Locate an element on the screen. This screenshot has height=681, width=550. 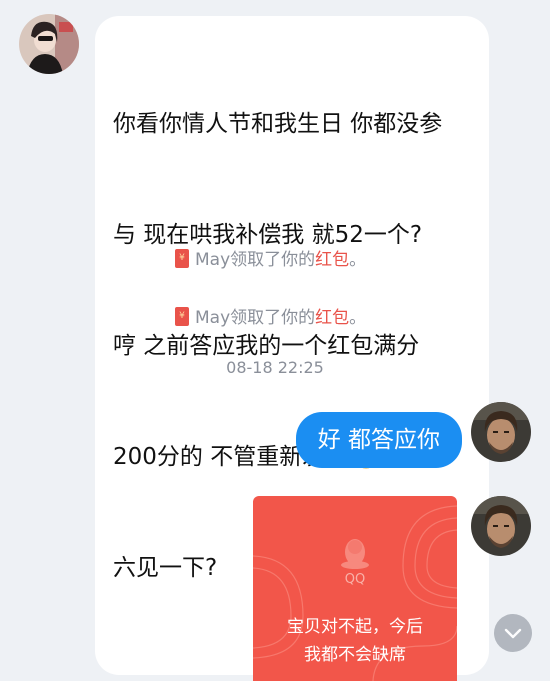
outgoing-message-bubble: 好 都答应你 is located at coordinates (378, 440).